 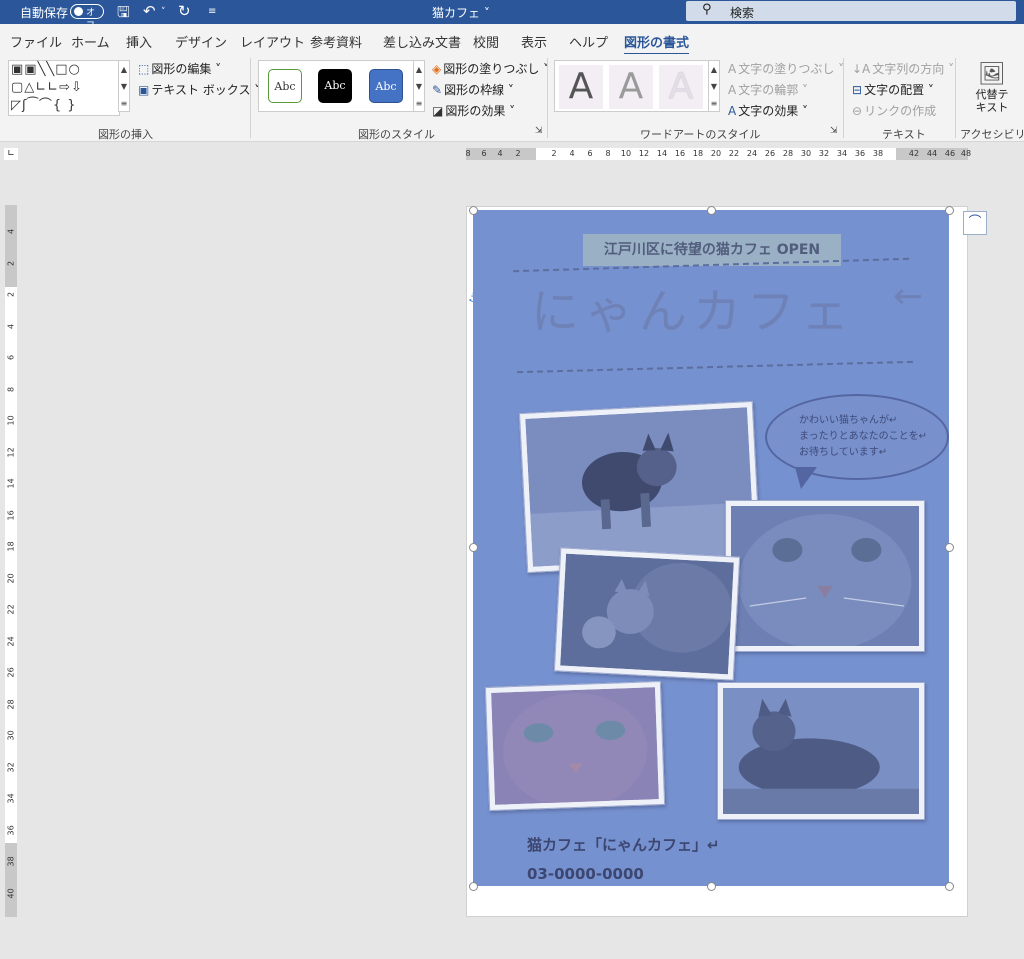 I want to click on shapes-gallery: ▣▣╲╲□○ ▢△∟∟⇨⇩ ◸ʃ⁀⌒{ }, so click(x=64, y=88).